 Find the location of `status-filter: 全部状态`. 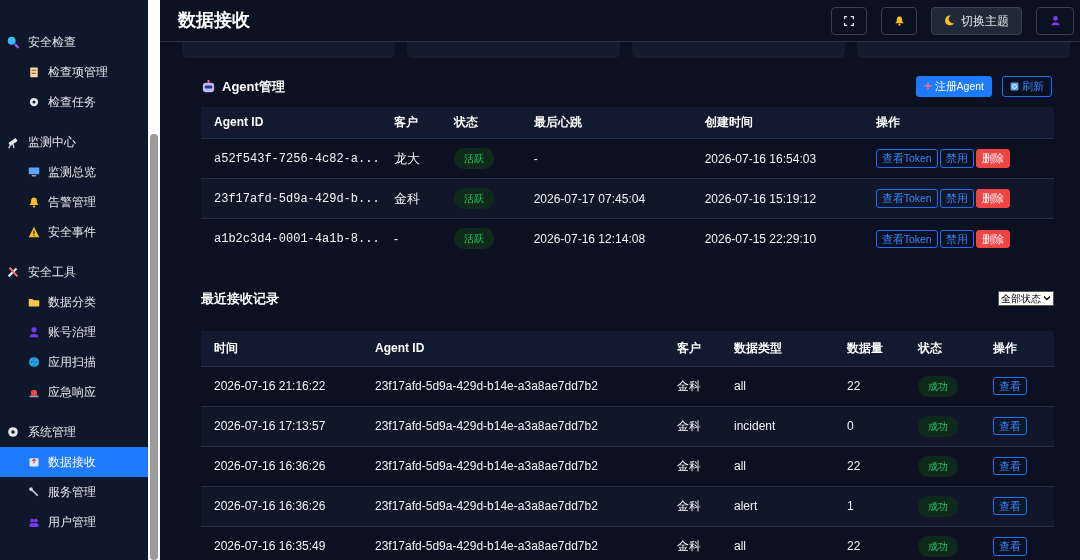

status-filter: 全部状态 is located at coordinates (1026, 298).